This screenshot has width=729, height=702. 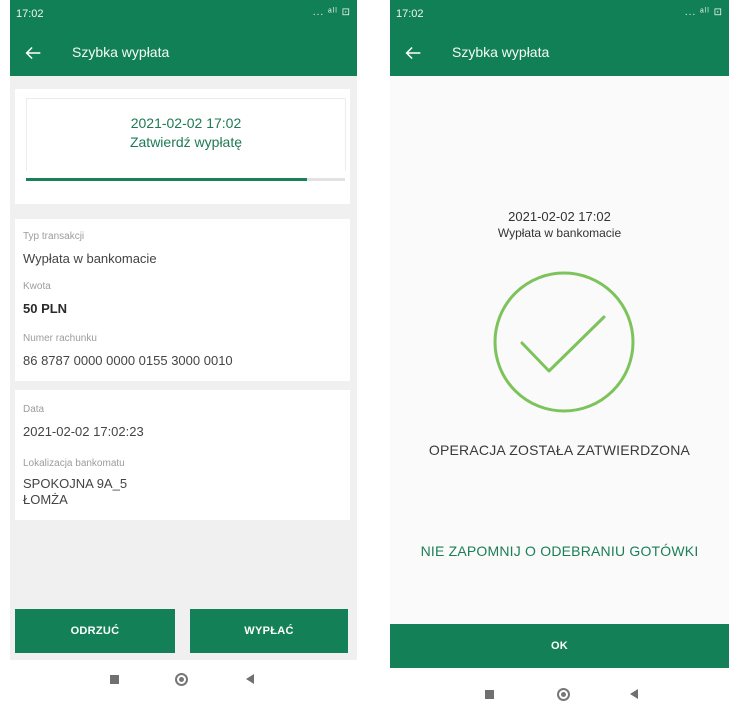 What do you see at coordinates (128, 360) in the screenshot?
I see `account-number-value: 86 8787 0000 0000 0155 3000 0010` at bounding box center [128, 360].